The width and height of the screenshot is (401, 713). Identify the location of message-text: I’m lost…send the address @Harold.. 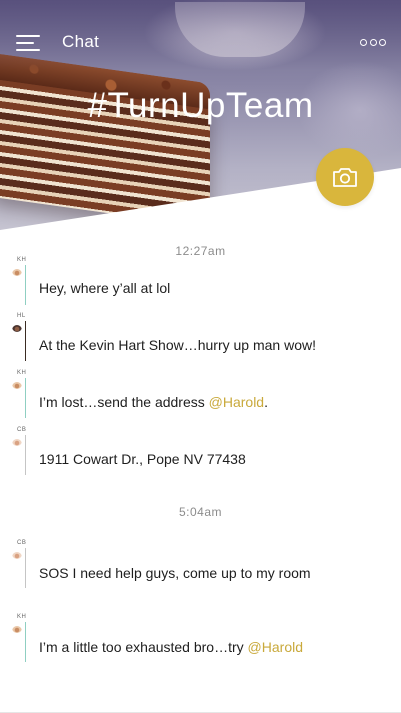
(153, 402).